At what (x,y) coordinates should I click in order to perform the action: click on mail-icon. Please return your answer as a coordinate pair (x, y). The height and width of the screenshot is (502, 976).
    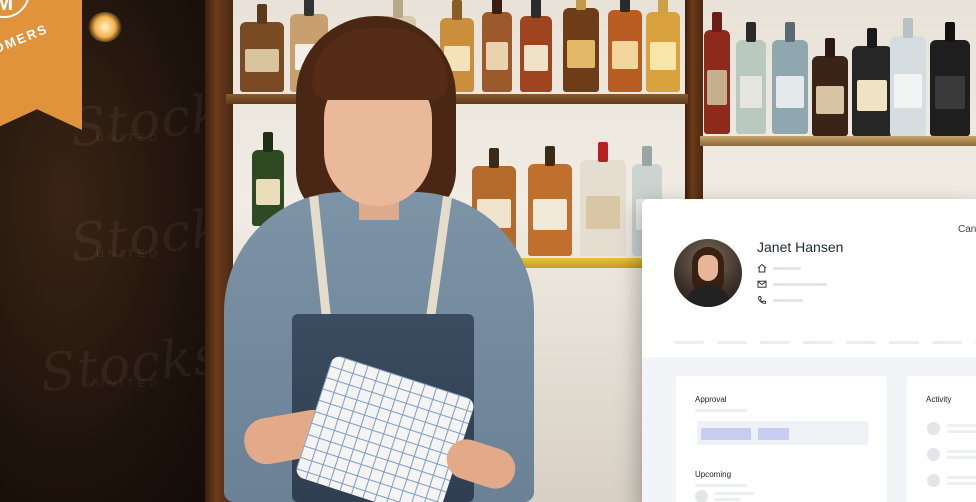
    Looking at the image, I should click on (763, 285).